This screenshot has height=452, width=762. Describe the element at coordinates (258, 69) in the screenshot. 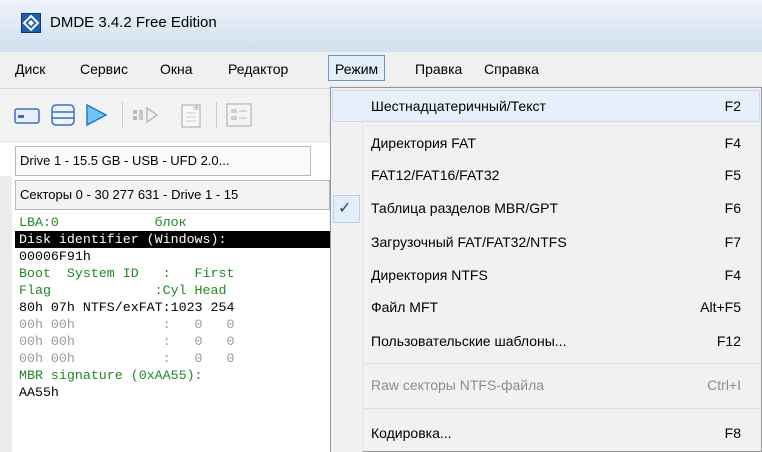

I see `menu-editor: Редактор` at that location.